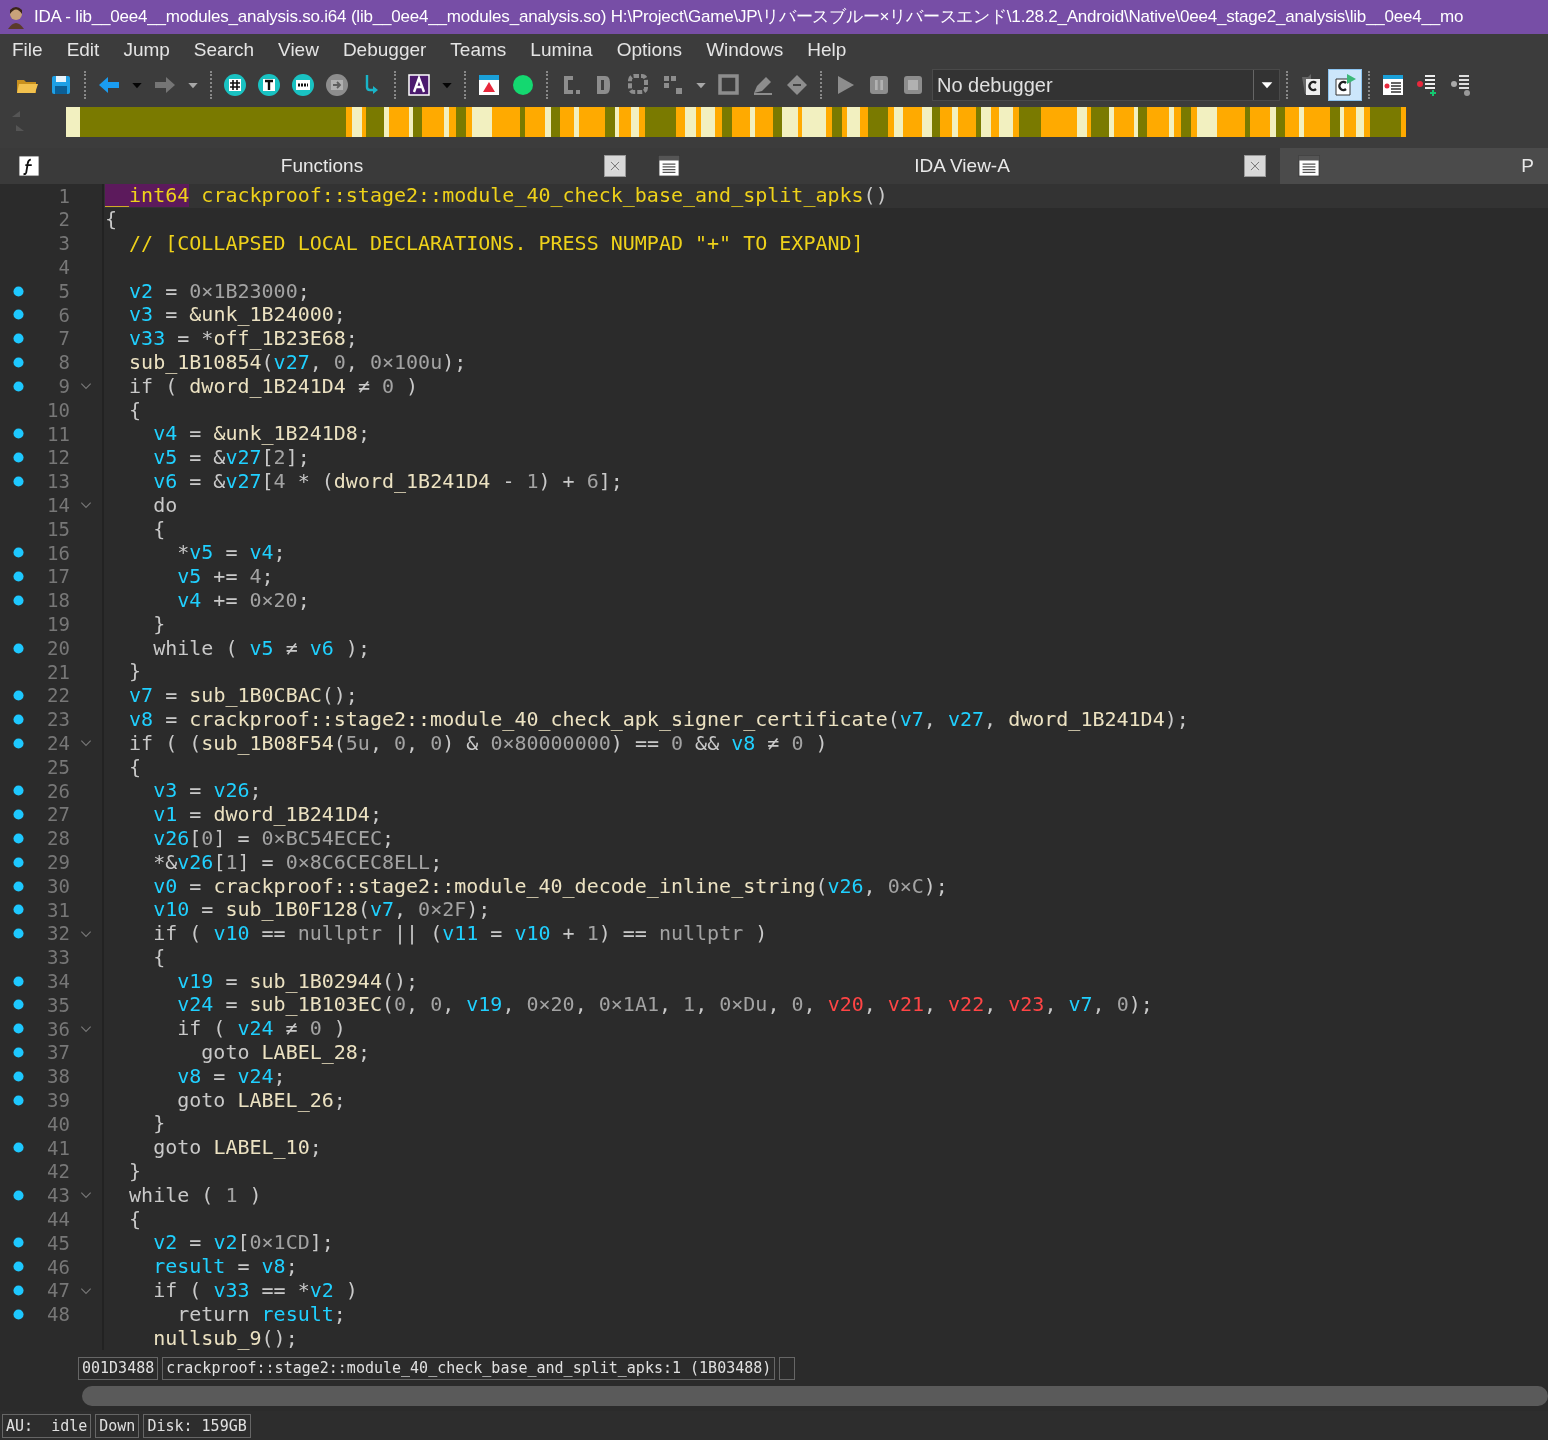  What do you see at coordinates (298, 50) in the screenshot?
I see `menu-item: View` at bounding box center [298, 50].